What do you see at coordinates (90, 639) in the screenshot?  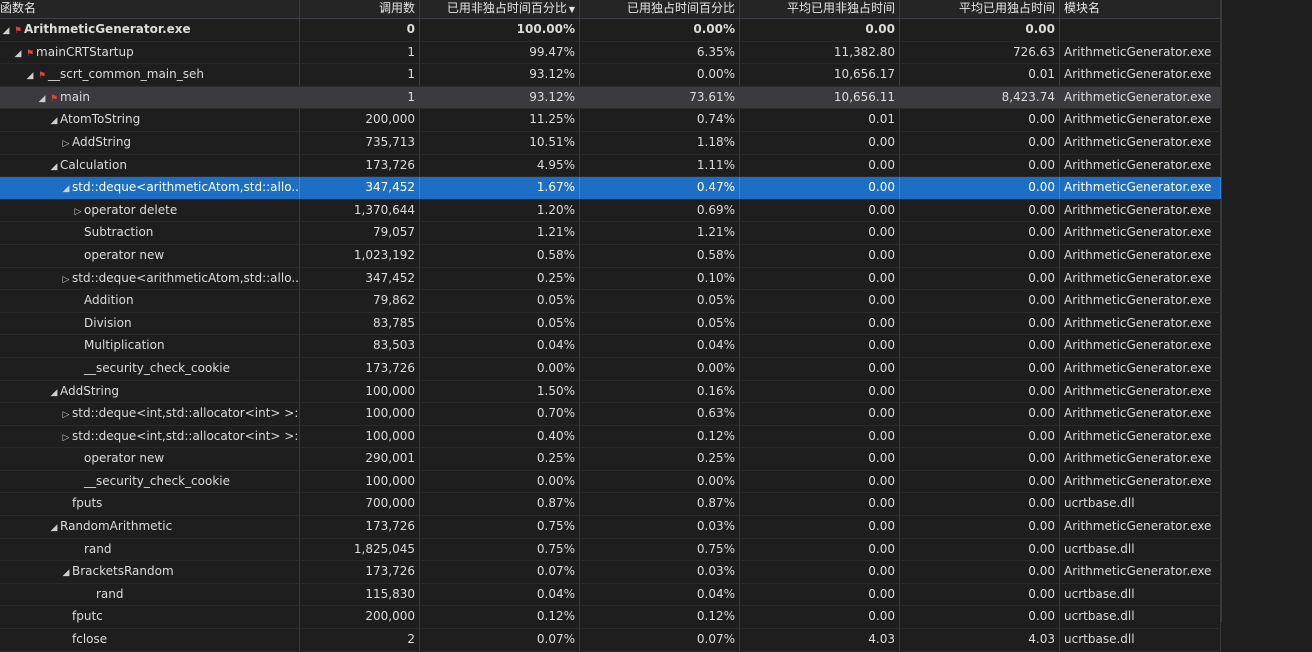 I see `function-name: fclose` at bounding box center [90, 639].